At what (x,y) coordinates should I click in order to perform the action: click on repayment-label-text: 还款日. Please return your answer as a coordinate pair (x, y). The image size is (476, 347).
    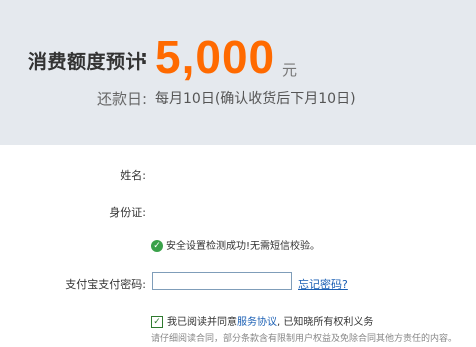
    Looking at the image, I should click on (120, 99).